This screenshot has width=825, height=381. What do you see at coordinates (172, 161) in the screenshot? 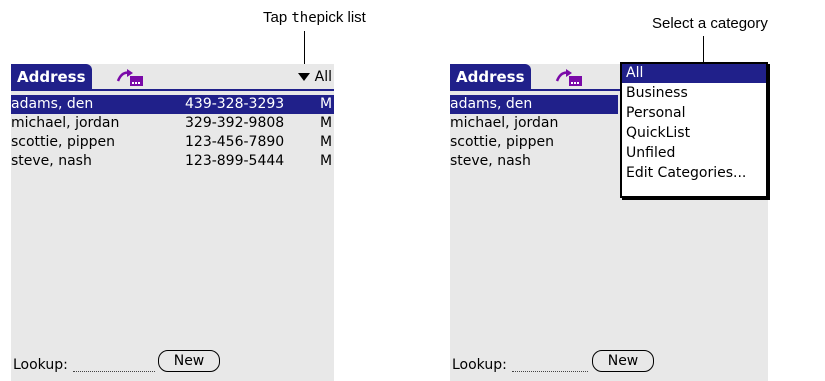
I see `list-item: steve, nash 123-899-5444 M` at bounding box center [172, 161].